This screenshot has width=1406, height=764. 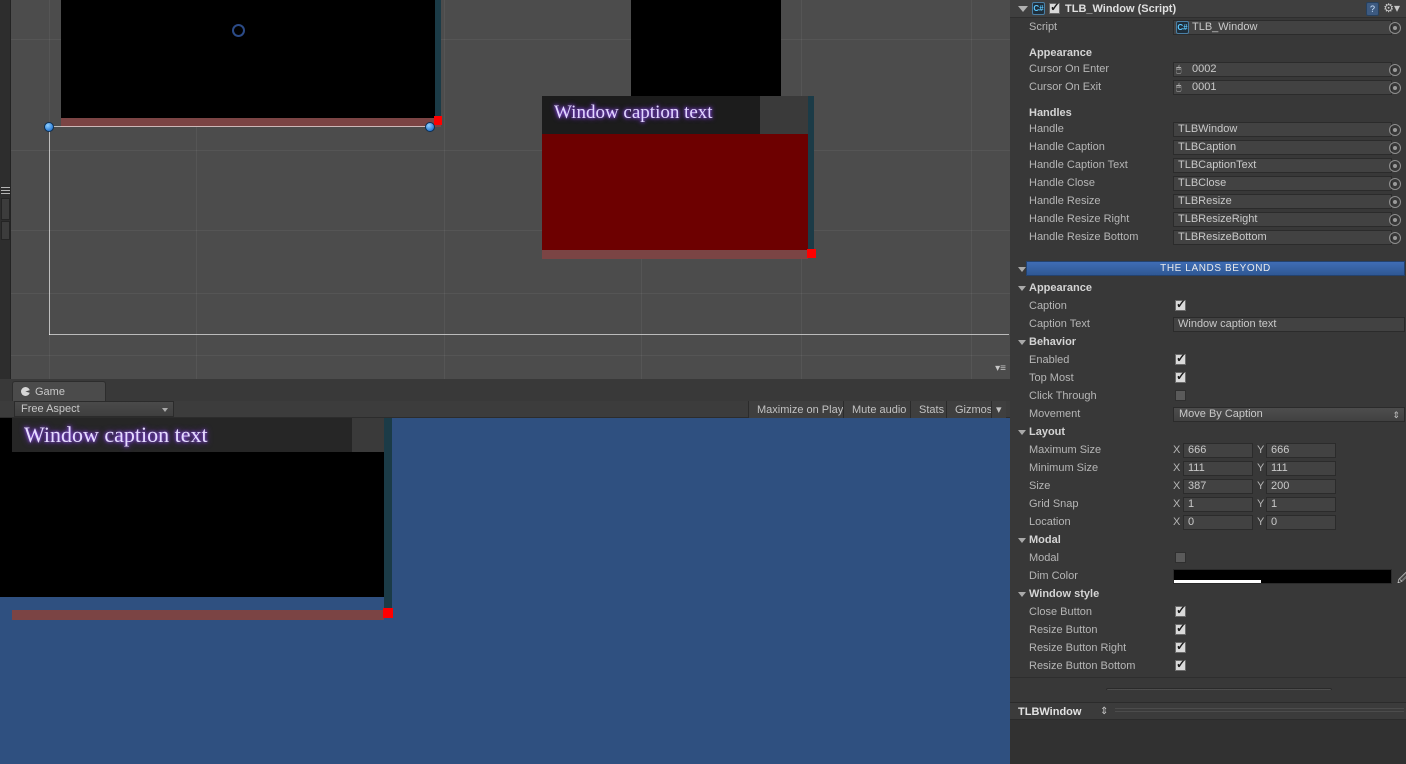 What do you see at coordinates (1048, 306) in the screenshot?
I see `caption-label: Caption` at bounding box center [1048, 306].